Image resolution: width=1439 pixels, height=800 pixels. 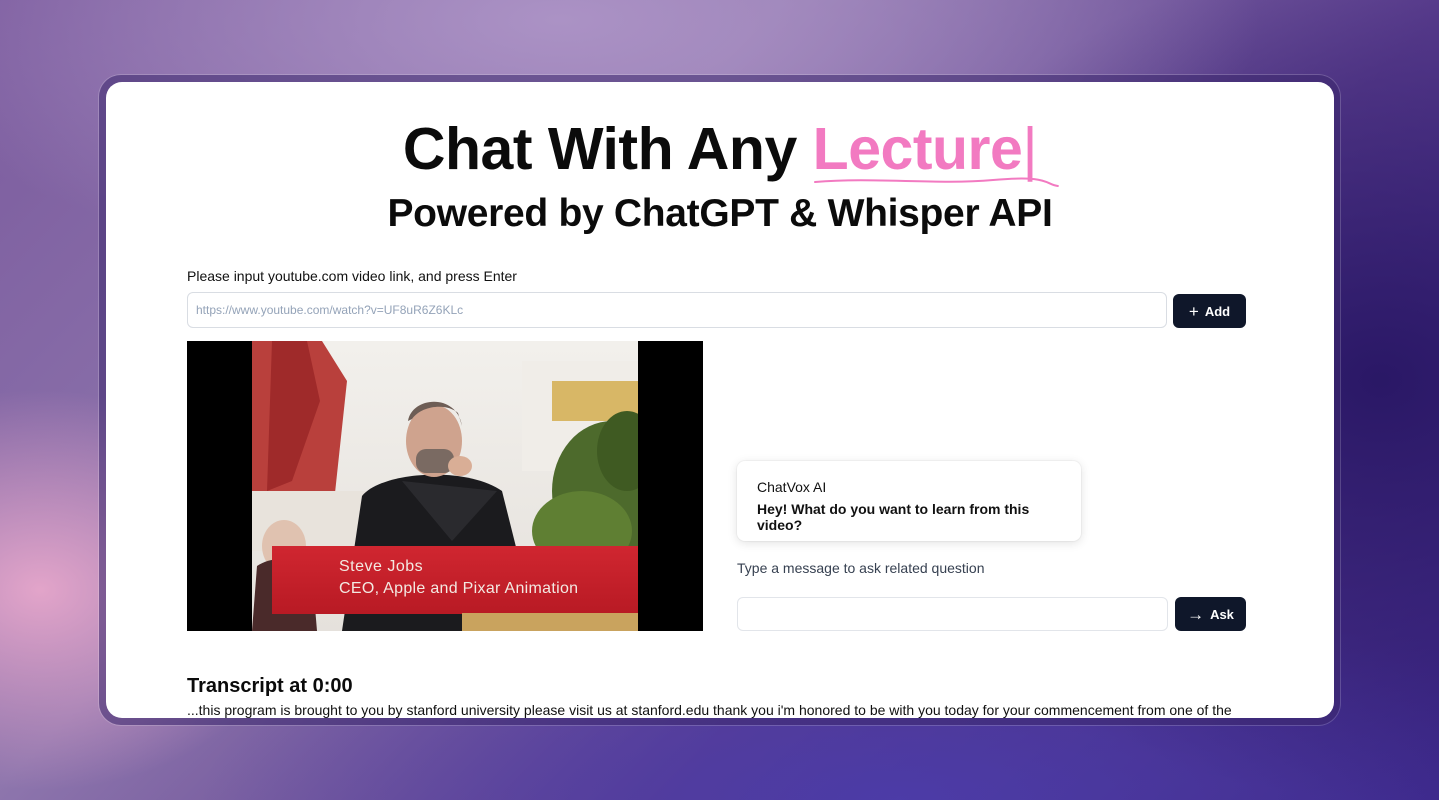 I want to click on caption-name: Steve Jobs, so click(x=381, y=566).